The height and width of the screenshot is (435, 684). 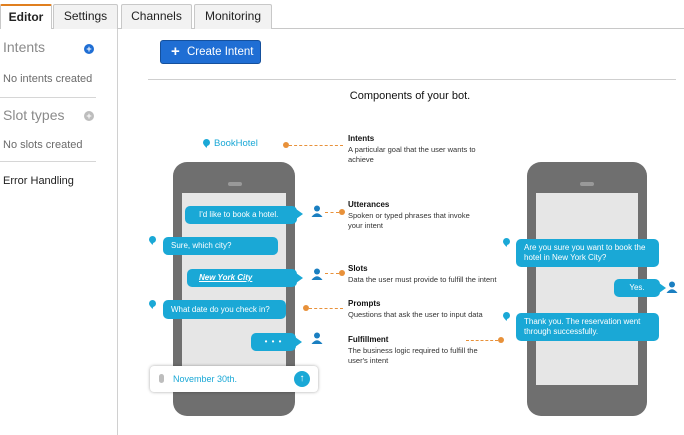 I want to click on no-intents-text: No intents created, so click(x=48, y=79).